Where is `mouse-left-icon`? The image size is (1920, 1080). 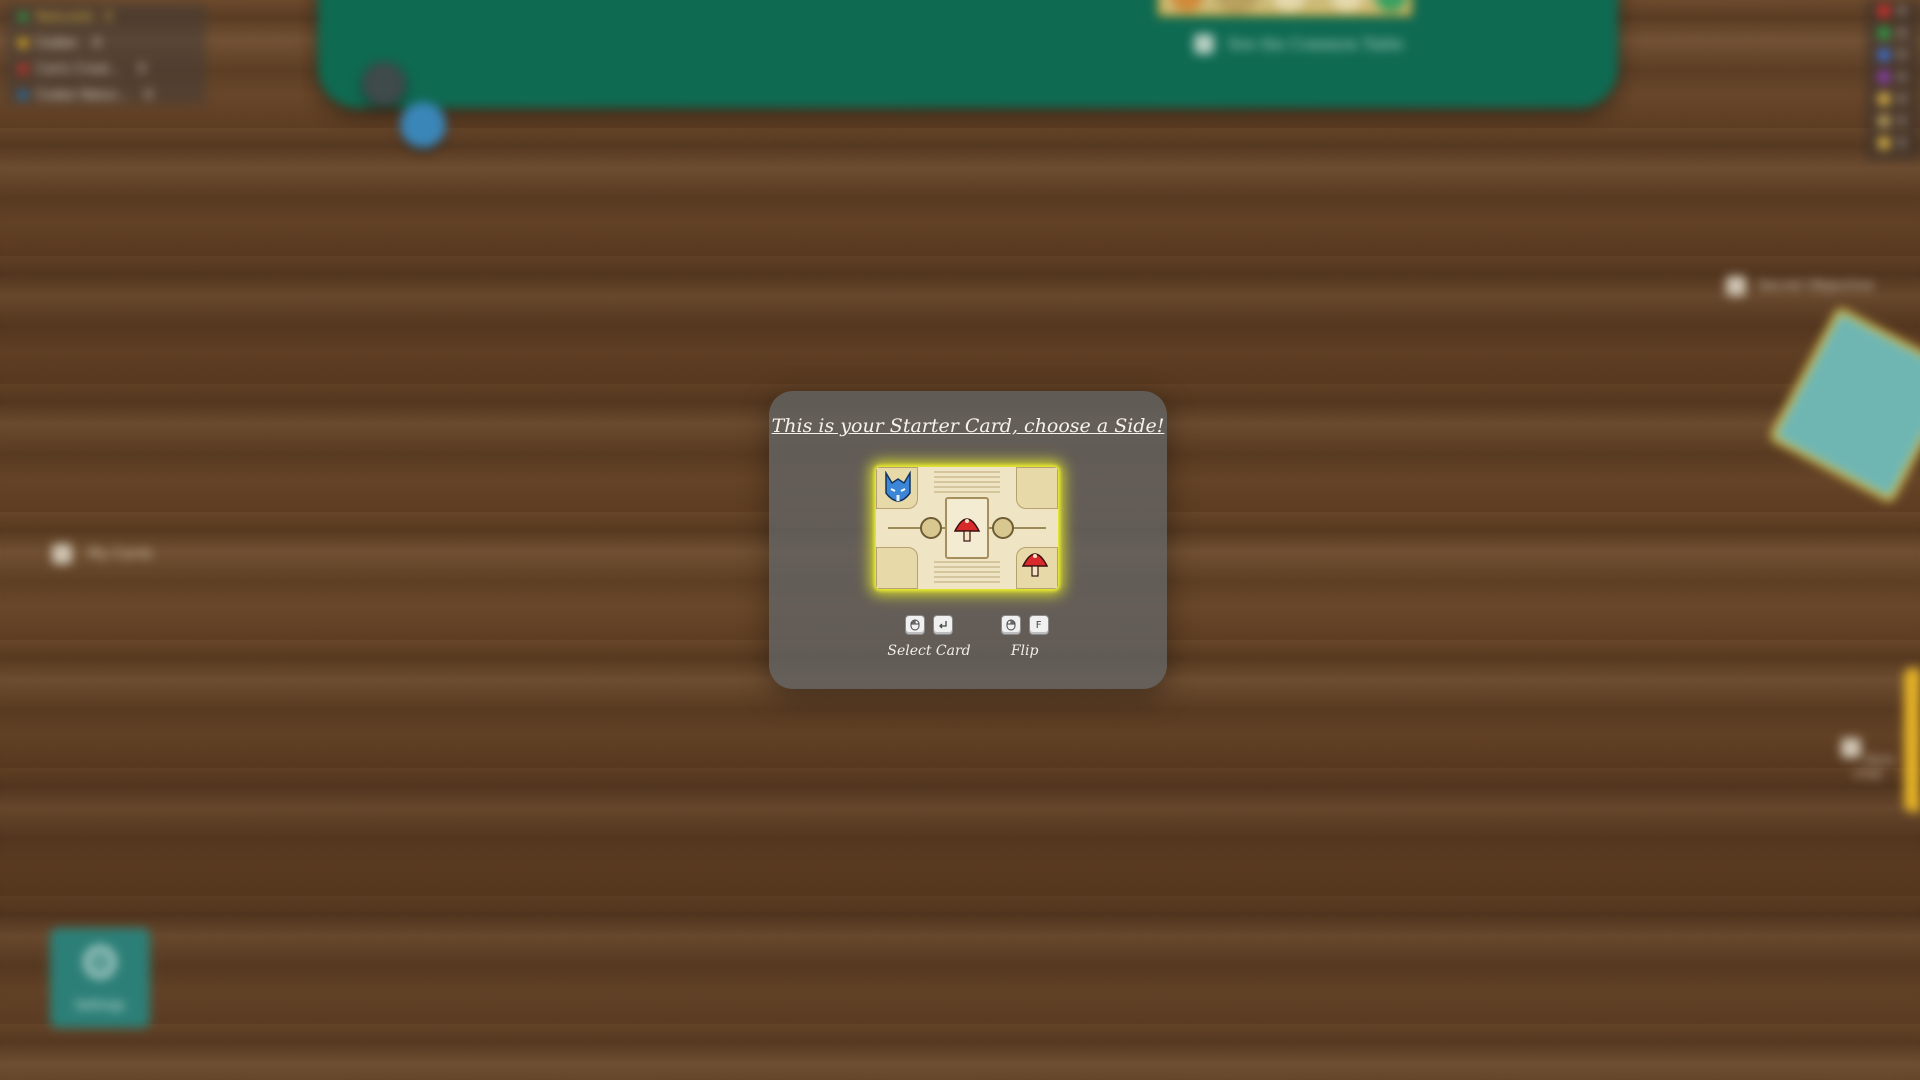 mouse-left-icon is located at coordinates (915, 625).